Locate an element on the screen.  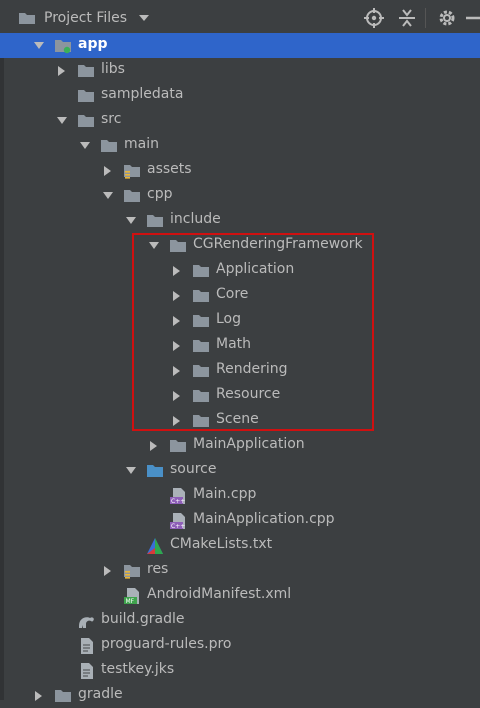
tree-item-label: Application is located at coordinates (255, 269).